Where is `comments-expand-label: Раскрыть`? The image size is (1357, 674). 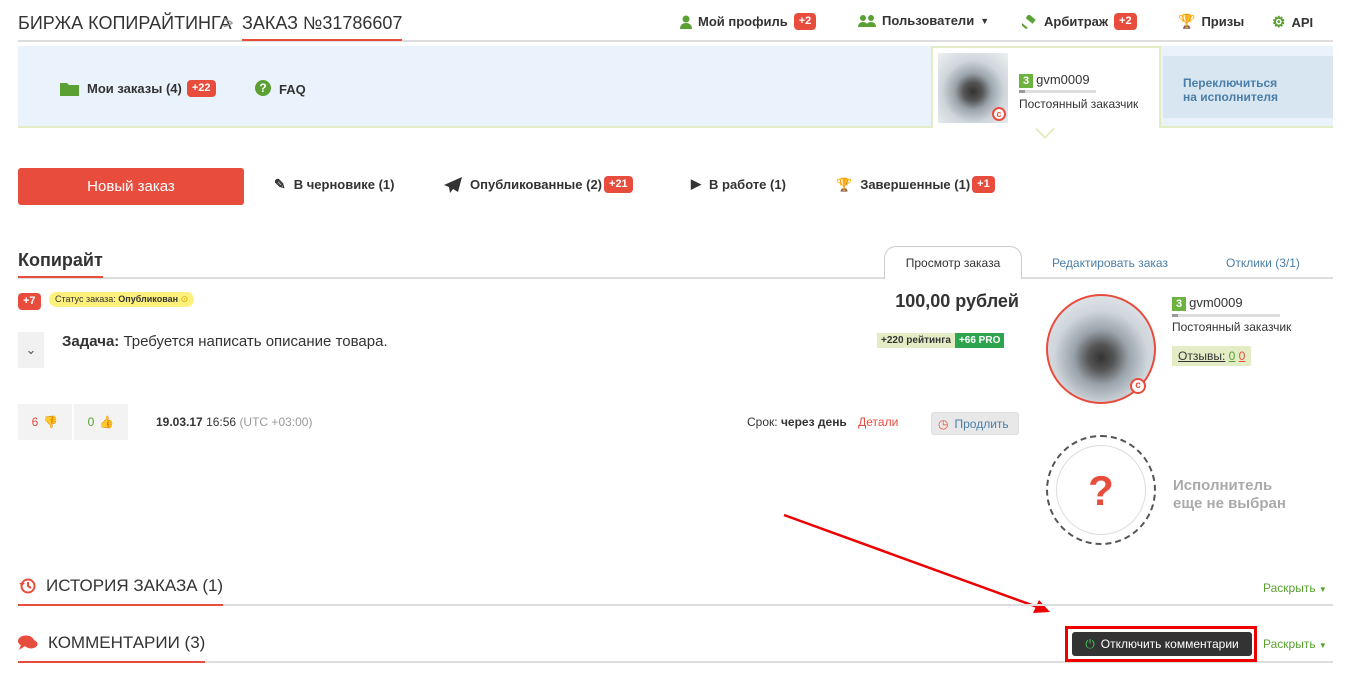 comments-expand-label: Раскрыть is located at coordinates (1289, 644).